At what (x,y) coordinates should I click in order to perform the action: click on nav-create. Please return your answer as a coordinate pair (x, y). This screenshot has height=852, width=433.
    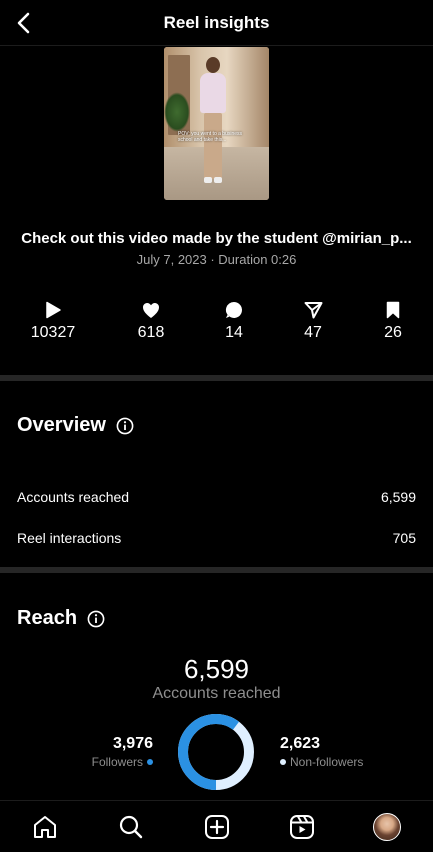
    Looking at the image, I should click on (217, 827).